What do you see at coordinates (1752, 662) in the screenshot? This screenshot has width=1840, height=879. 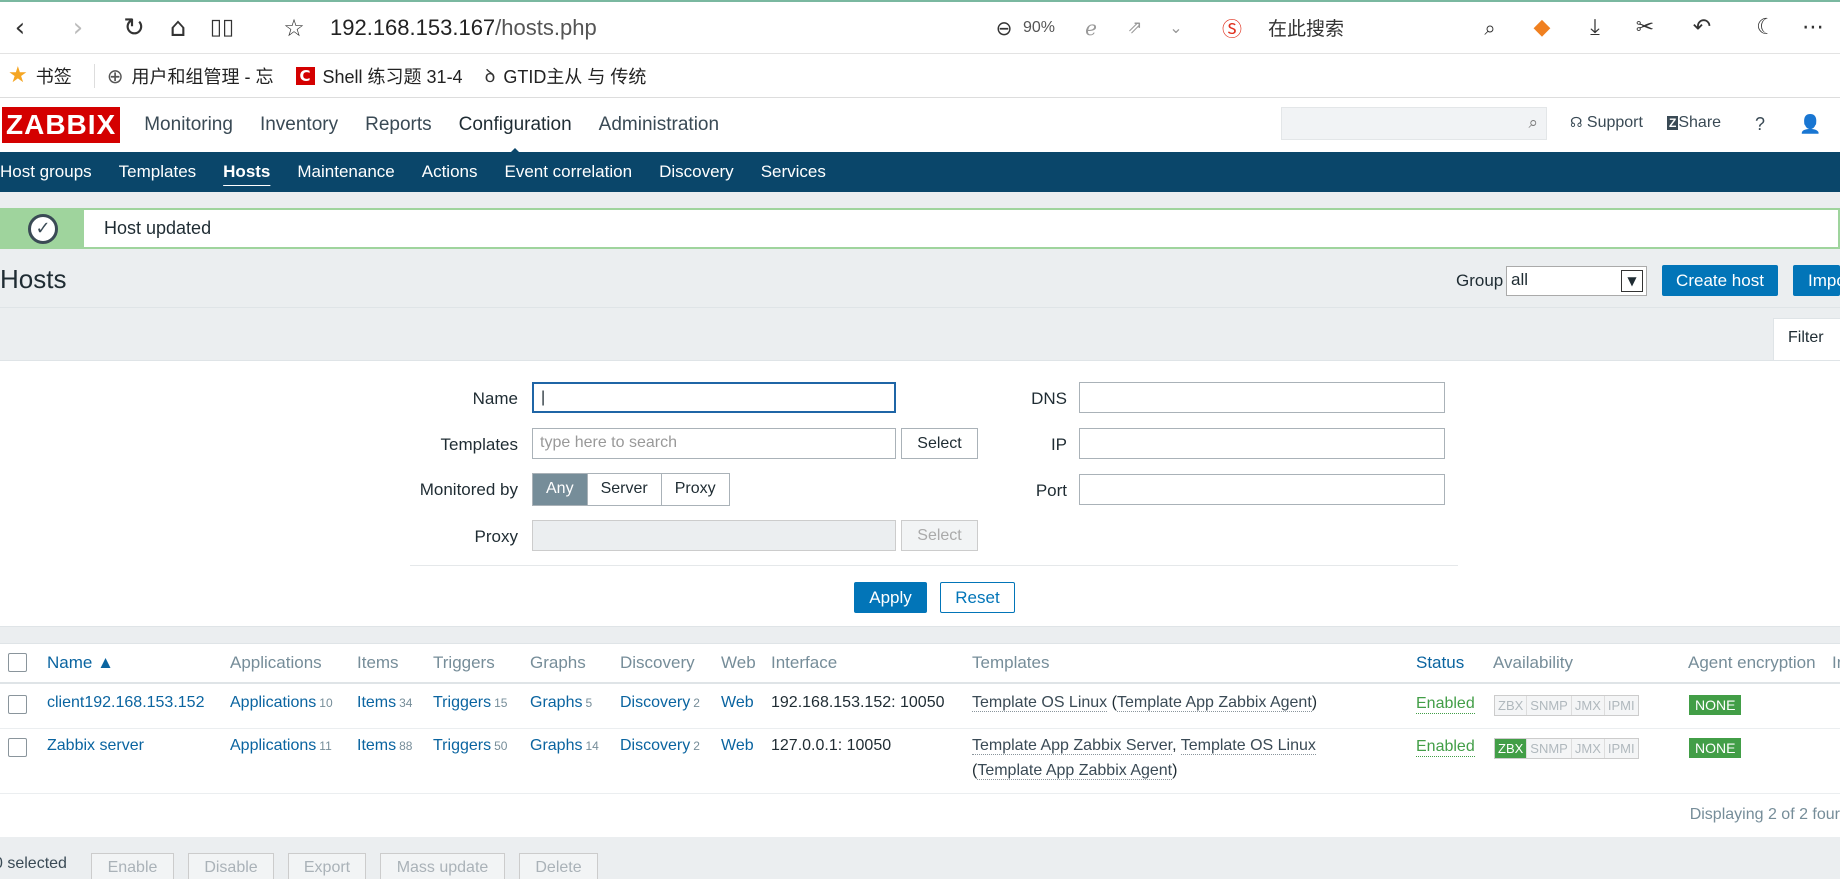 I see `col-agent-encryption: Agent encryption` at bounding box center [1752, 662].